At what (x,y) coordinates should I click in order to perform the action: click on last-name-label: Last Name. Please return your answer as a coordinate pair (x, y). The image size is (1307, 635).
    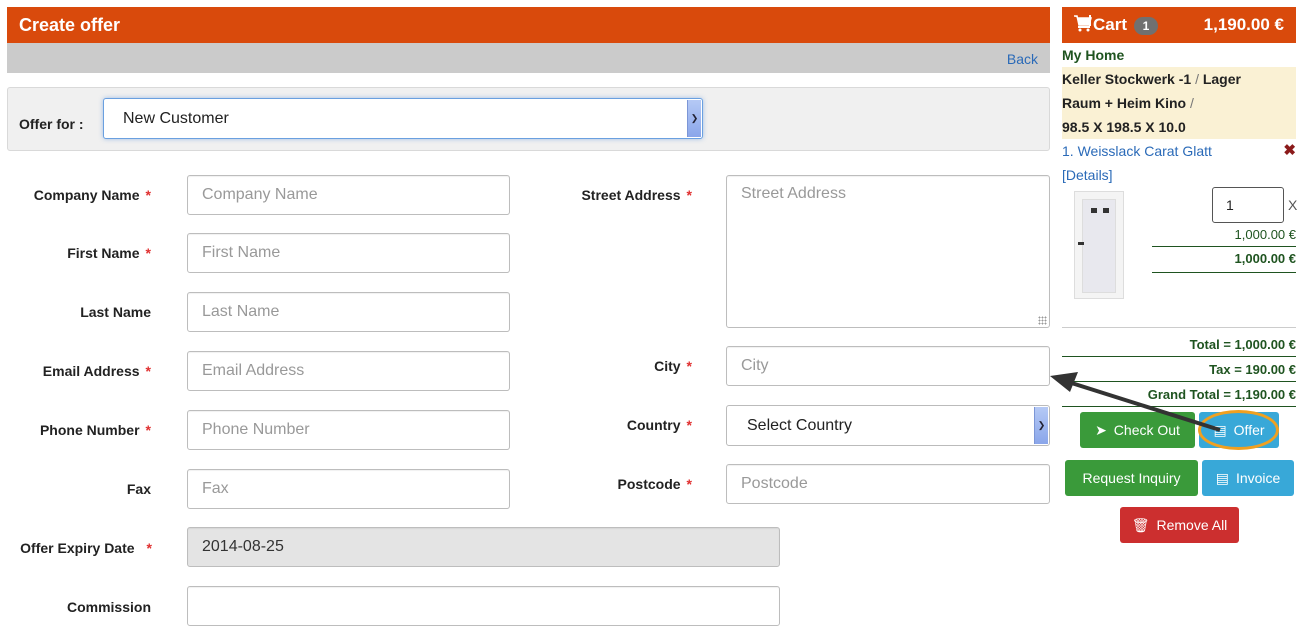
    Looking at the image, I should click on (75, 312).